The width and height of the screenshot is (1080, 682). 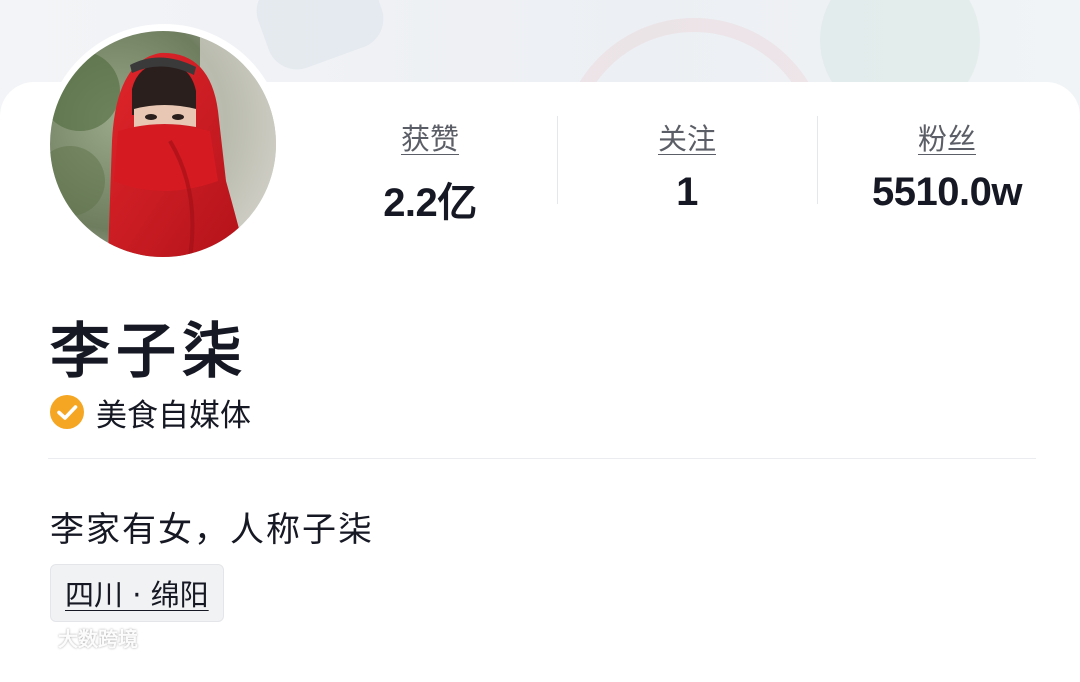 What do you see at coordinates (947, 167) in the screenshot?
I see `stat-followers: 粉丝 5510.0w` at bounding box center [947, 167].